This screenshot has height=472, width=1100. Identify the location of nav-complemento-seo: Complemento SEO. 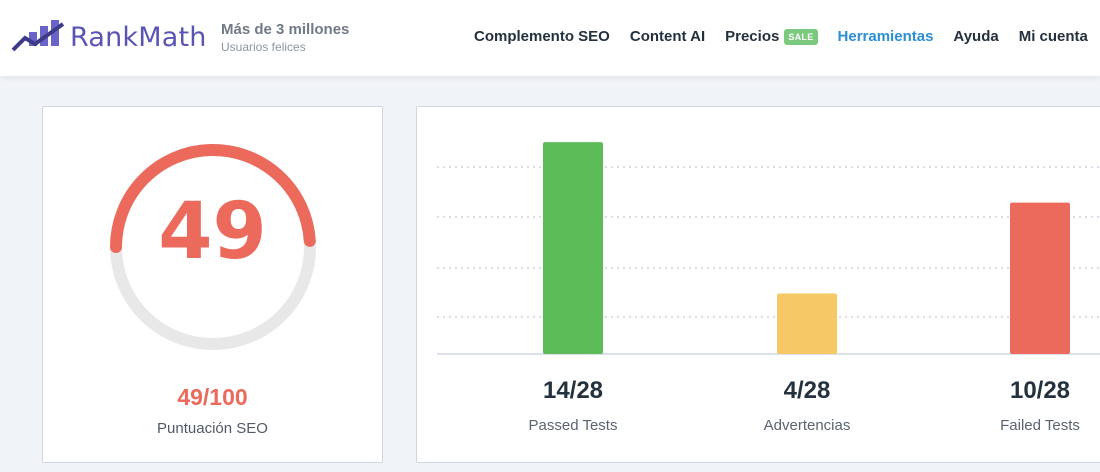
(542, 36).